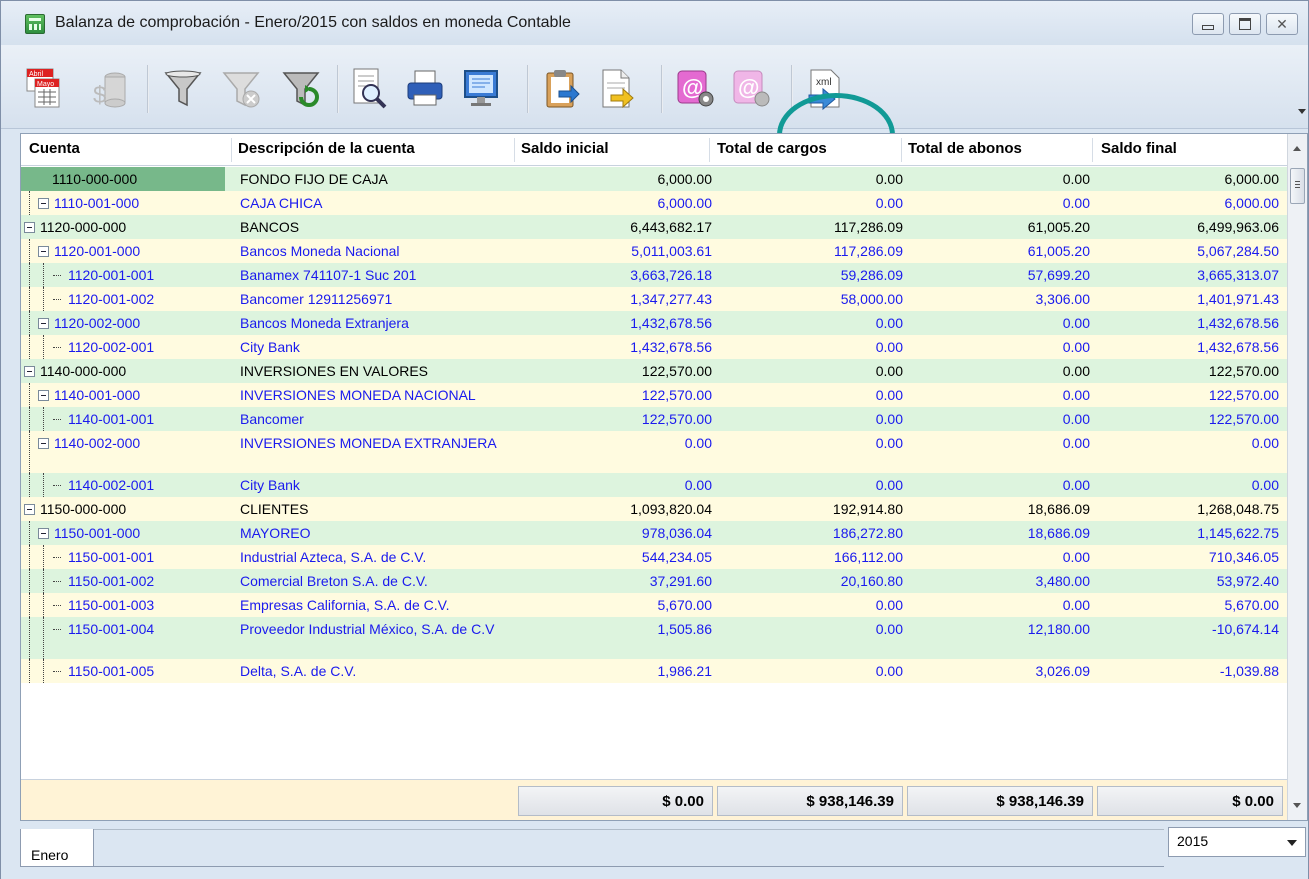  Describe the element at coordinates (1139, 148) in the screenshot. I see `col-saldo-final: Saldo final` at that location.